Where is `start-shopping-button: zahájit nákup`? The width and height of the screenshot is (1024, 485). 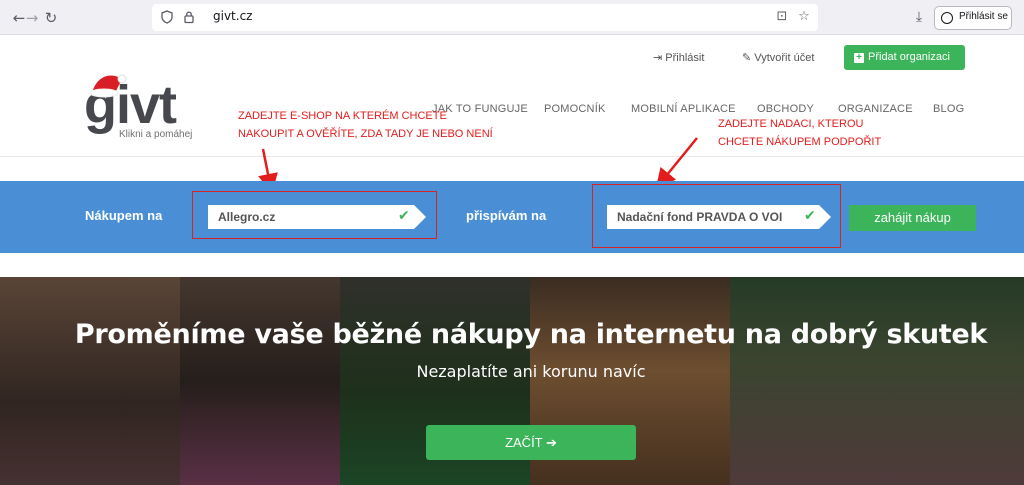
start-shopping-button: zahájit nákup is located at coordinates (912, 218).